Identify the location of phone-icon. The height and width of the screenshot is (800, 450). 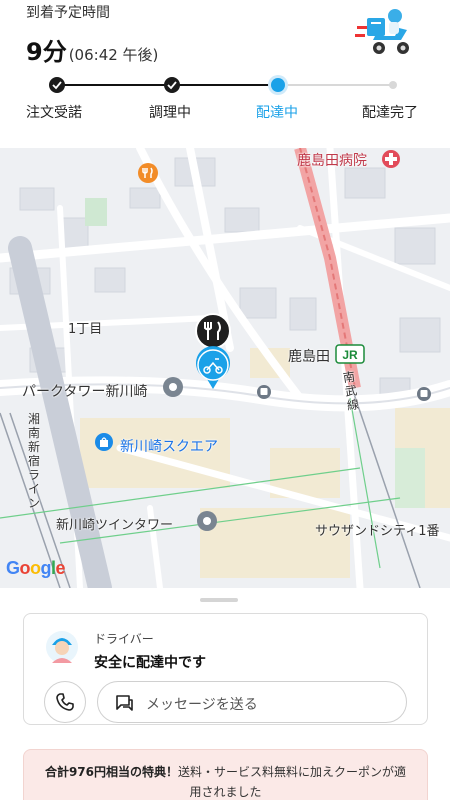
(65, 702).